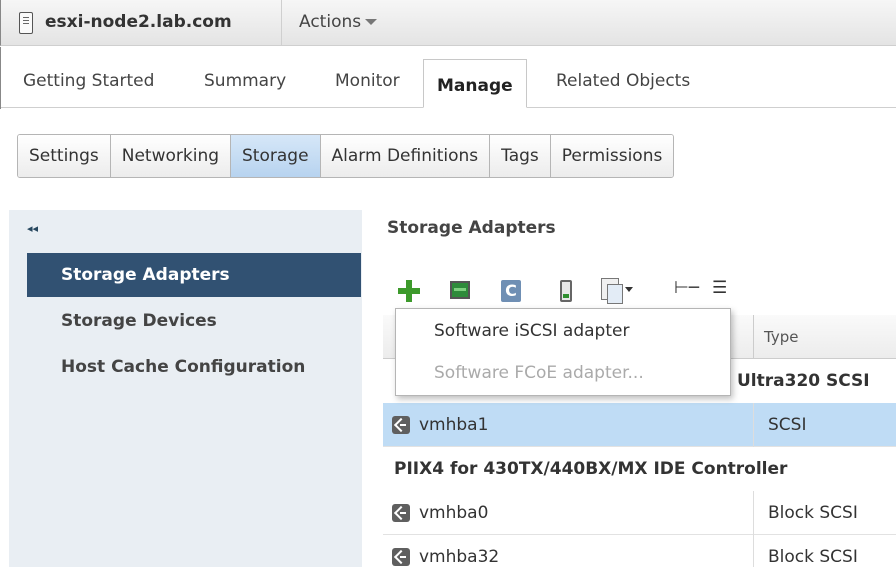  I want to click on rescan-icon, so click(460, 290).